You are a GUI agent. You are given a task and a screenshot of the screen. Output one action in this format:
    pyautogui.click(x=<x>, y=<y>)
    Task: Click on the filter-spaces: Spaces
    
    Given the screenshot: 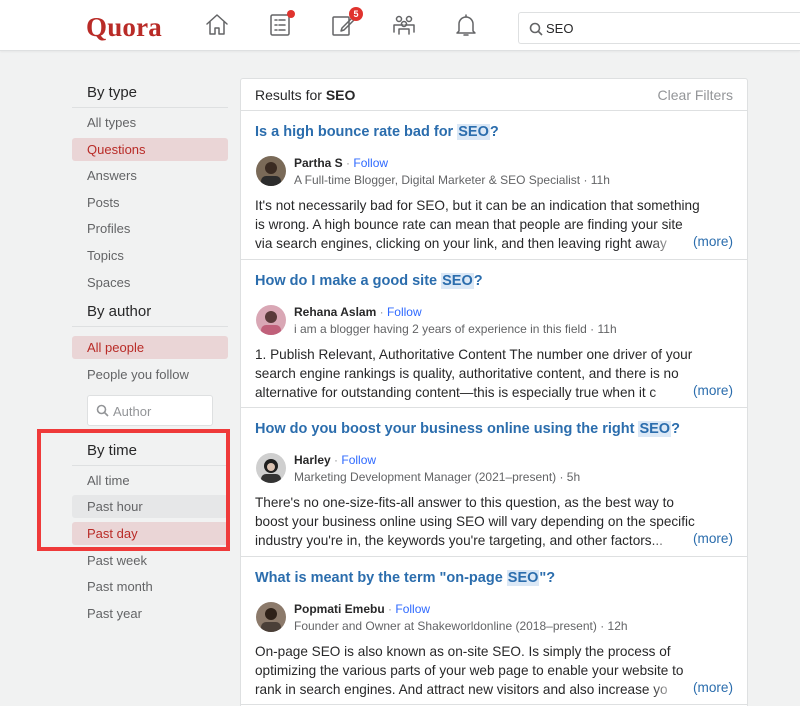 What is the action you would take?
    pyautogui.click(x=150, y=282)
    